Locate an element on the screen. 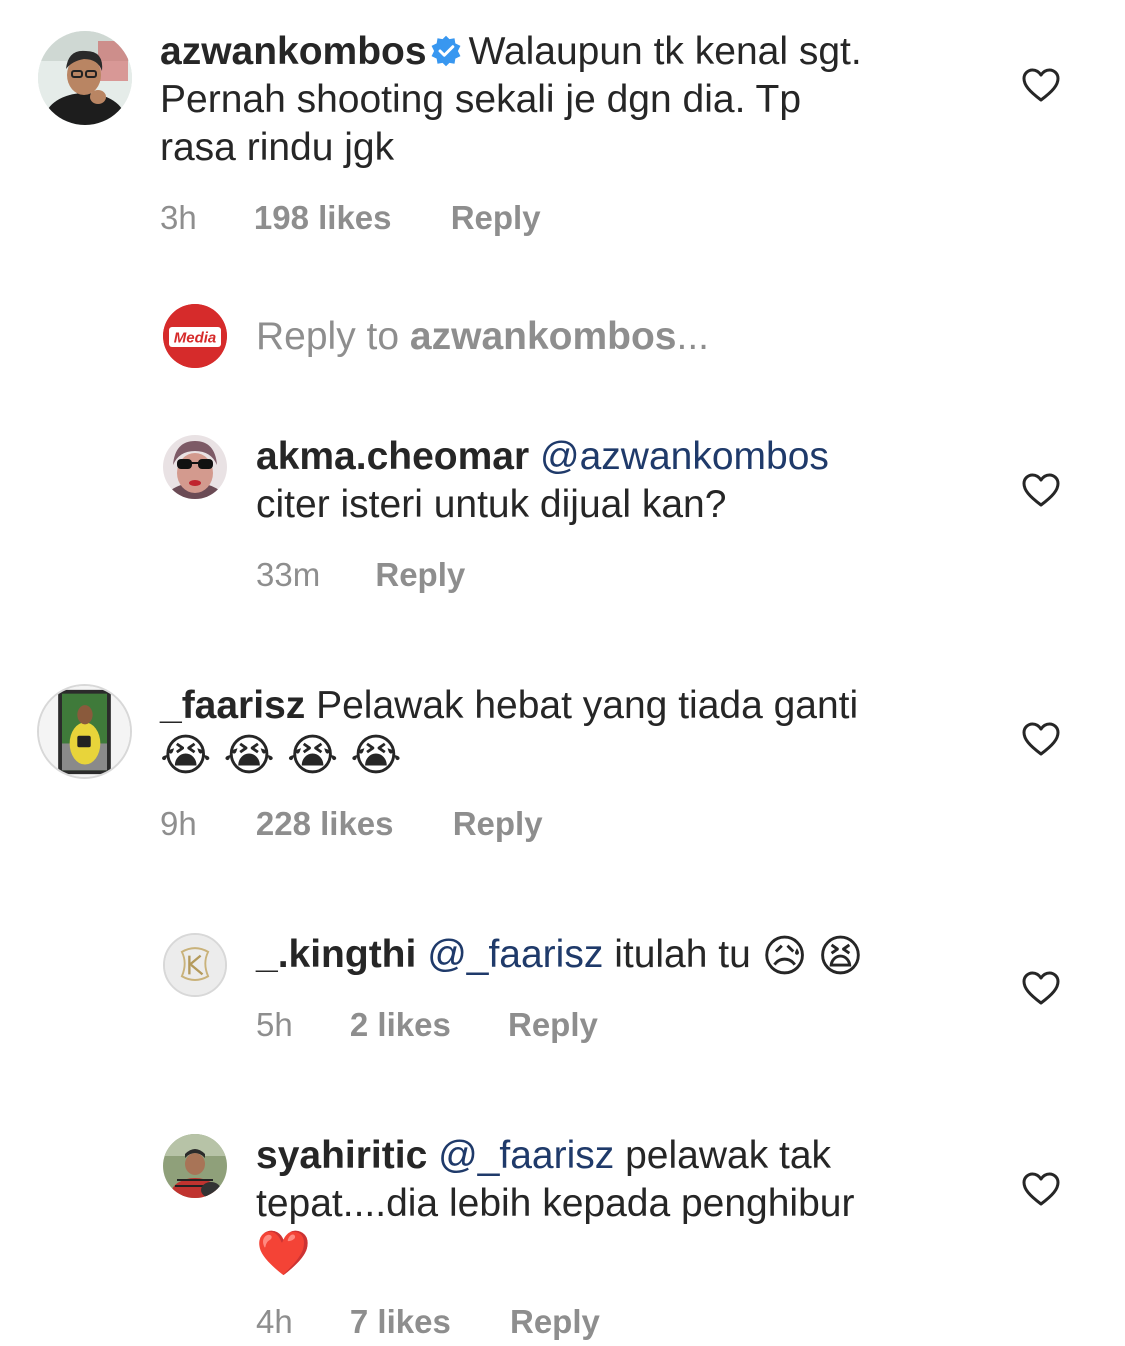 The width and height of the screenshot is (1125, 1346). current-user-avatar: Media is located at coordinates (195, 336).